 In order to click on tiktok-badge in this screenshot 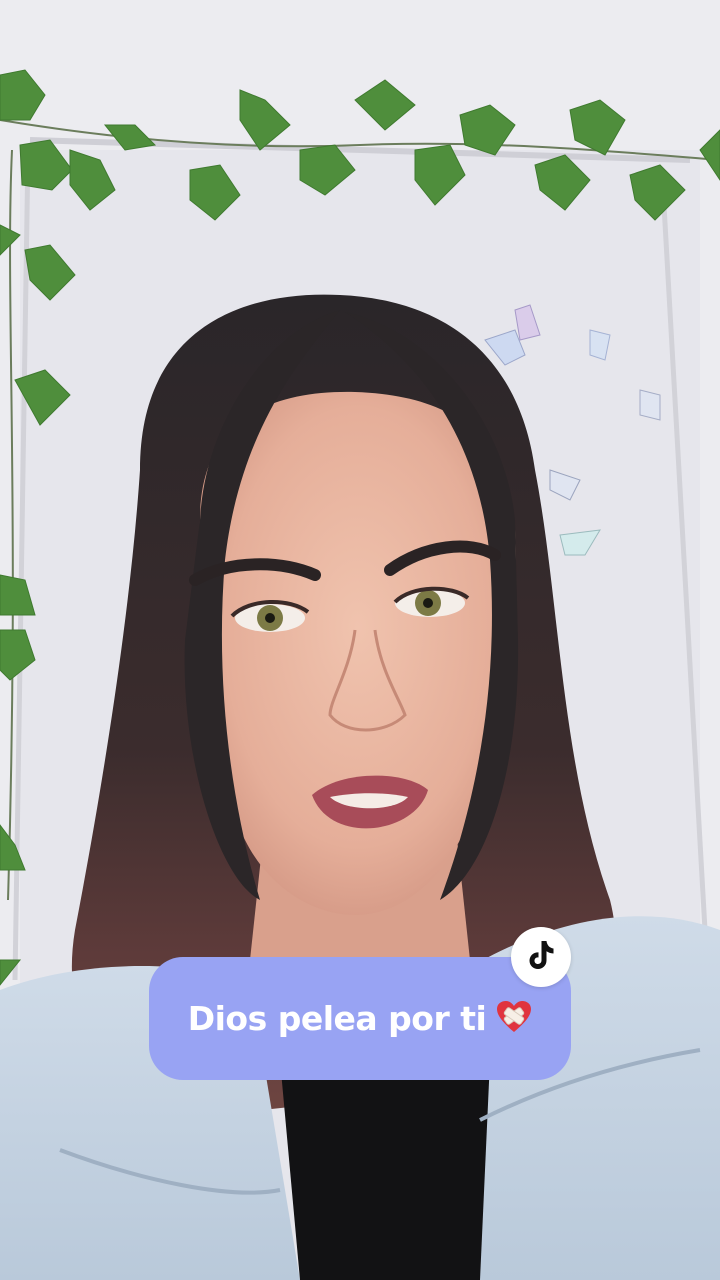, I will do `click(541, 957)`.